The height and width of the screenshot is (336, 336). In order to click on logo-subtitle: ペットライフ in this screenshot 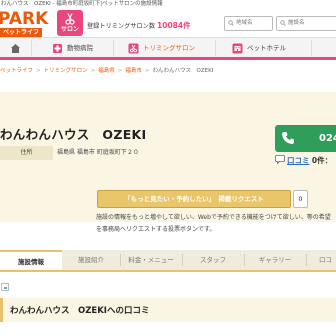, I will do `click(21, 32)`.